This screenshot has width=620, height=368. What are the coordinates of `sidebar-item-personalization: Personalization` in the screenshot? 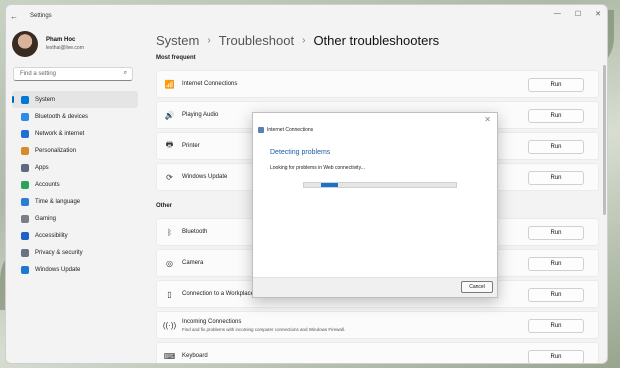 It's located at (75, 150).